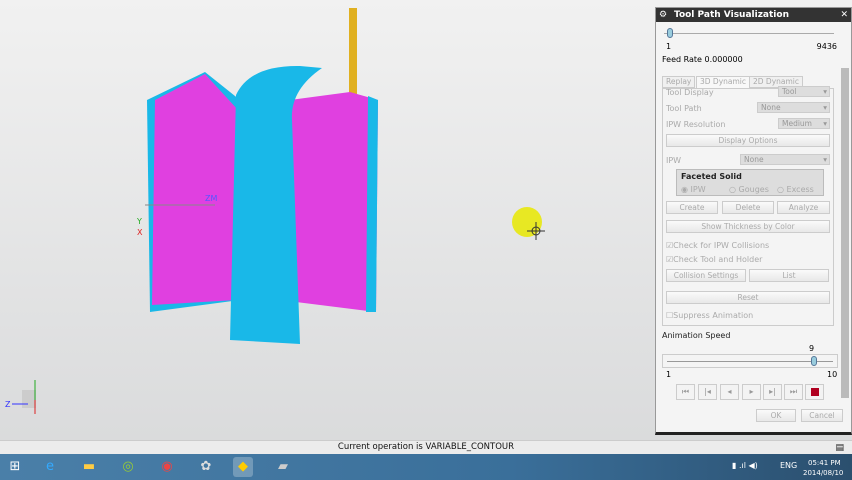 This screenshot has height=480, width=852. What do you see at coordinates (749, 33) in the screenshot?
I see `playback-slider` at bounding box center [749, 33].